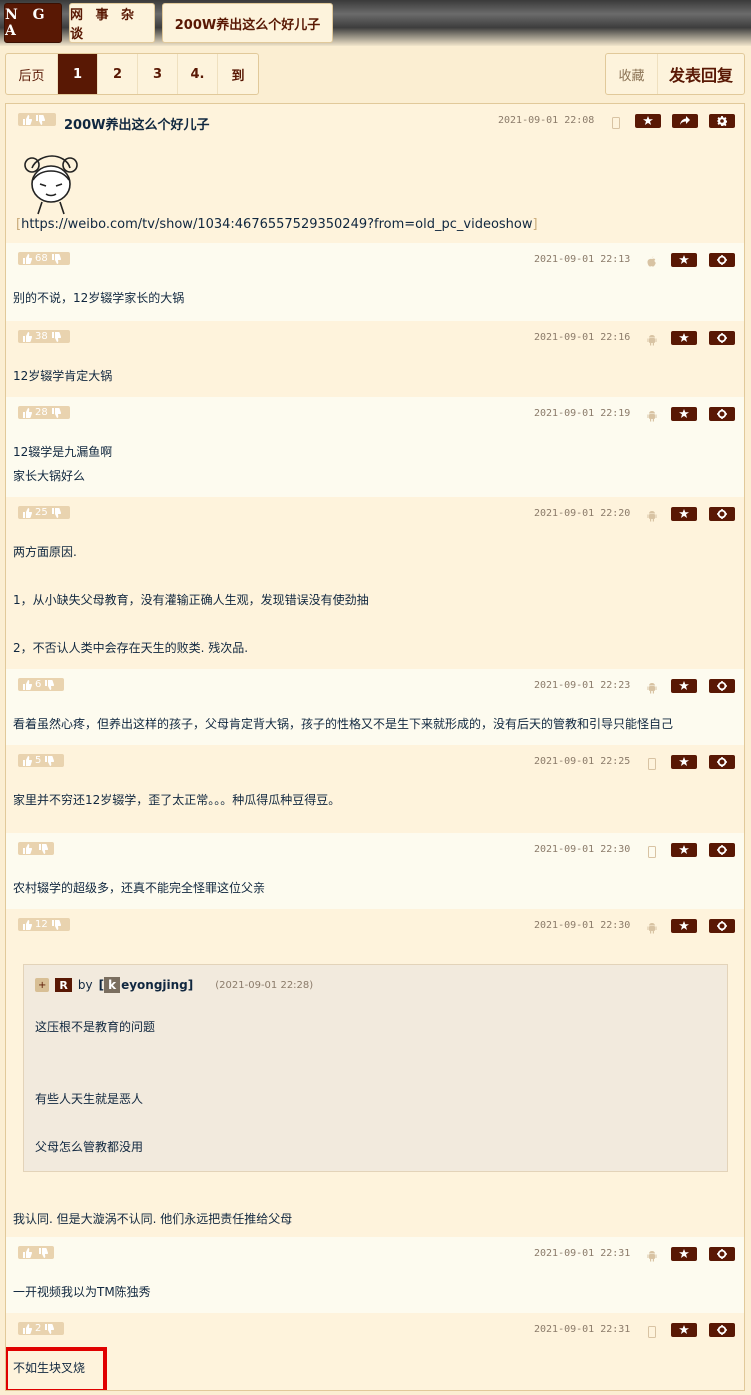  I want to click on prev-page-button: 后页, so click(32, 74).